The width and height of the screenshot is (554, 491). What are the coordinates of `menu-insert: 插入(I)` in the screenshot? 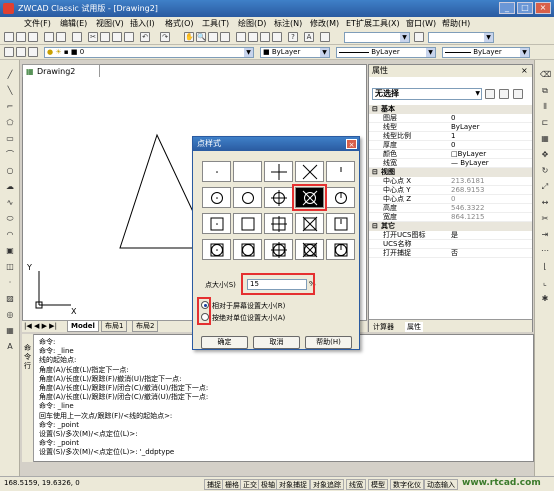 It's located at (142, 23).